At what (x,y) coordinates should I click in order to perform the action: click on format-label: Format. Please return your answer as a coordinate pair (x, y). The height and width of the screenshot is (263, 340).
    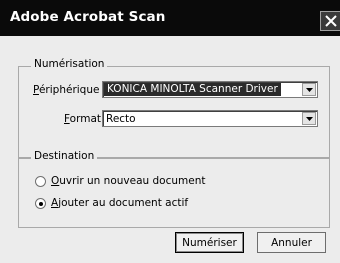
    Looking at the image, I should click on (83, 119).